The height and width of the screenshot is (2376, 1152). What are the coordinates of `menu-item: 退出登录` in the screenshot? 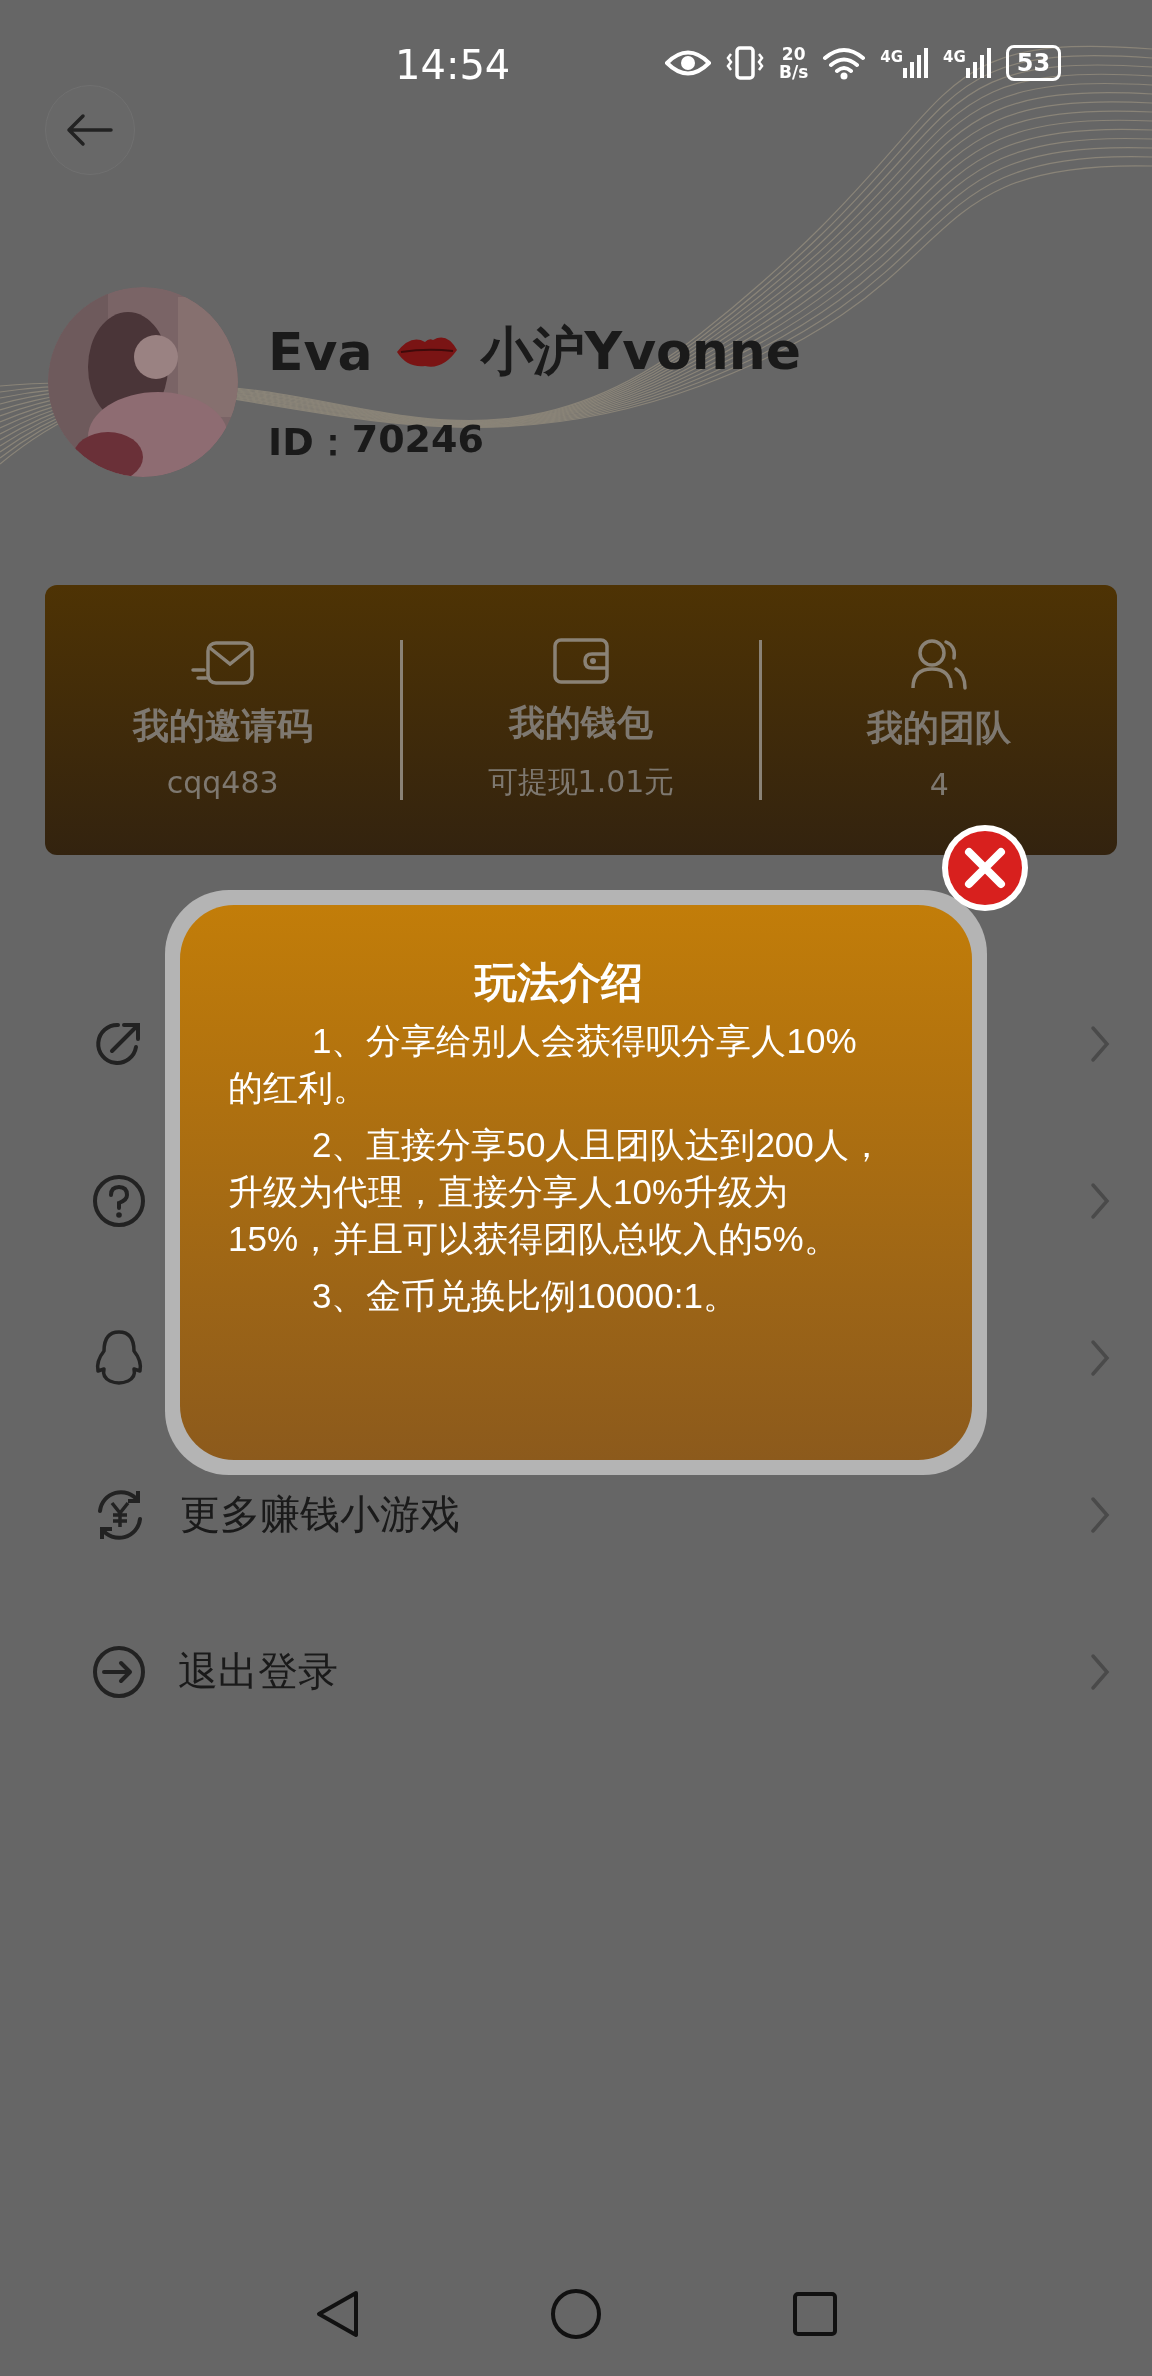 It's located at (258, 1671).